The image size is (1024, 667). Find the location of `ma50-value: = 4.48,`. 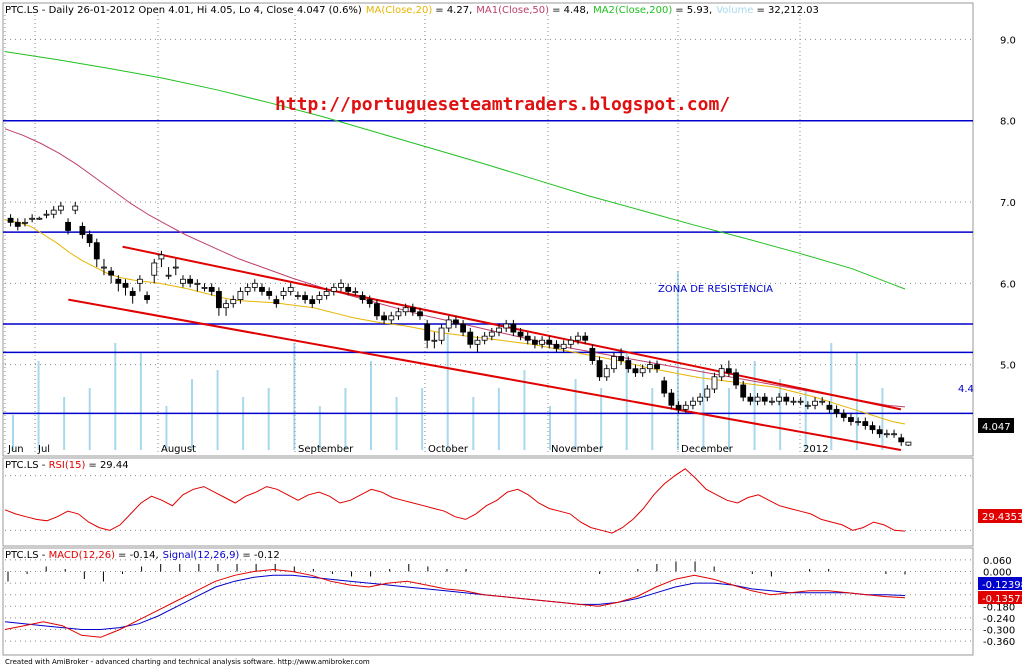

ma50-value: = 4.48, is located at coordinates (570, 10).